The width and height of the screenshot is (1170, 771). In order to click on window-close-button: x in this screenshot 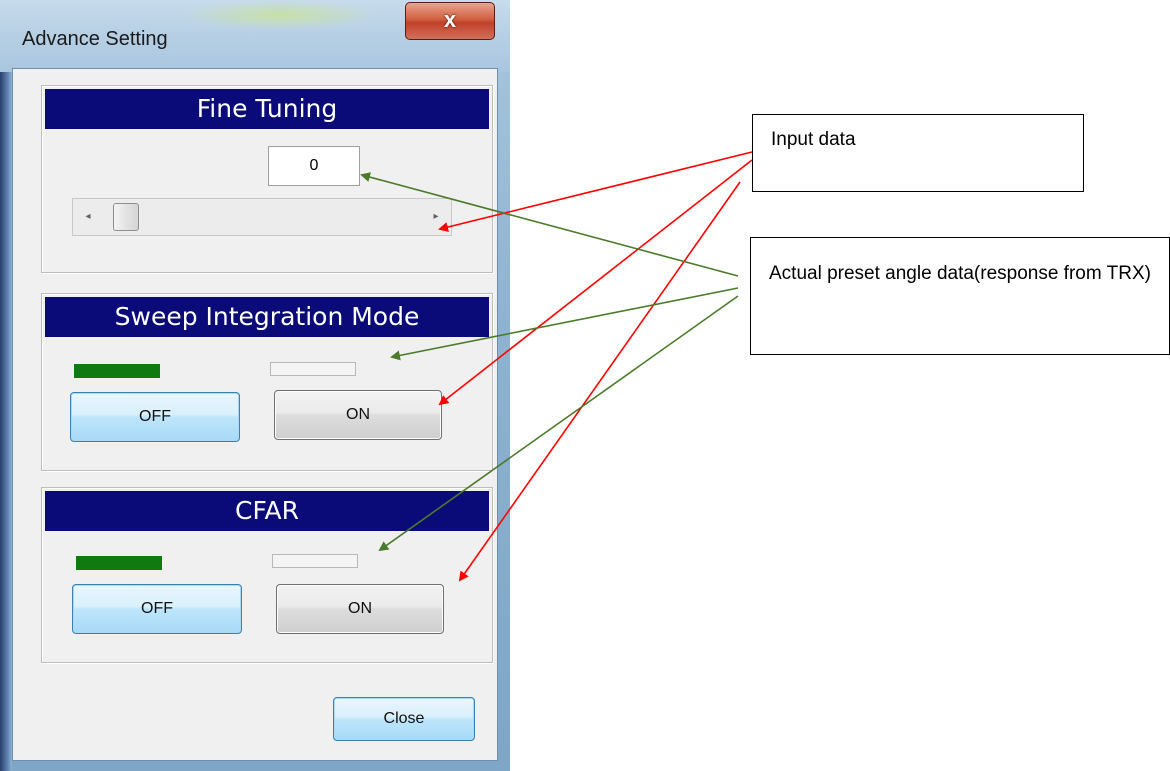, I will do `click(450, 21)`.